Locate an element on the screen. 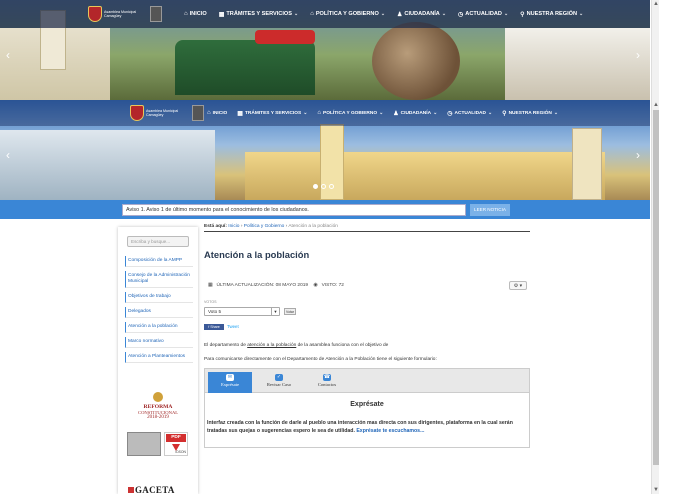  sidebar-item-atencion: Atención a la población is located at coordinates (159, 327).